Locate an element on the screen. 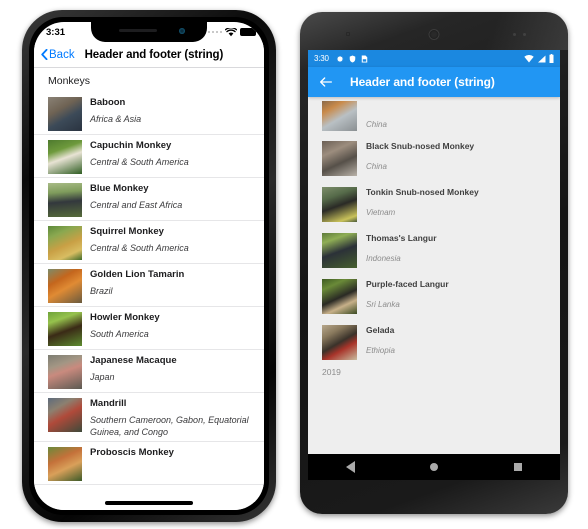  back-button-label: Back is located at coordinates (62, 54).